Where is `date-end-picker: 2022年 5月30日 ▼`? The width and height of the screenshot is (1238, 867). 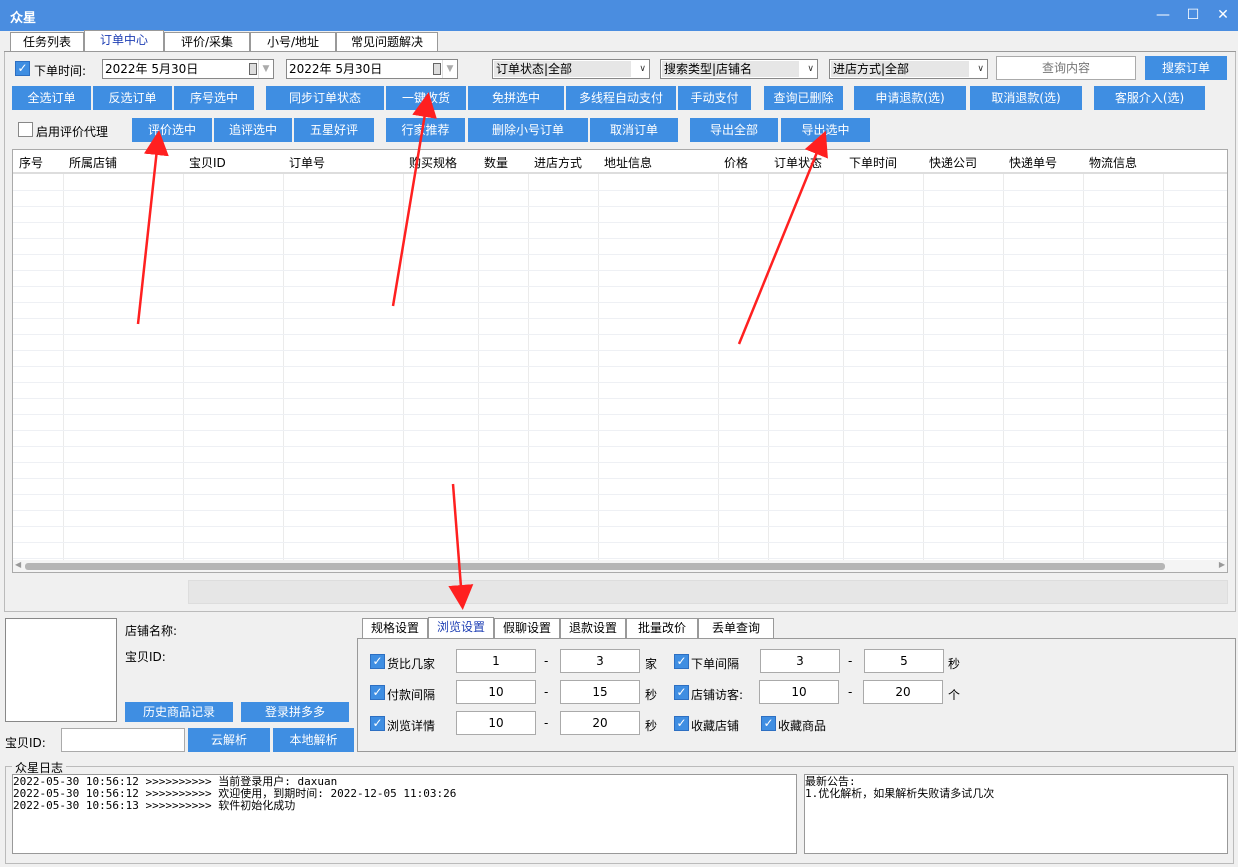 date-end-picker: 2022年 5月30日 ▼ is located at coordinates (372, 69).